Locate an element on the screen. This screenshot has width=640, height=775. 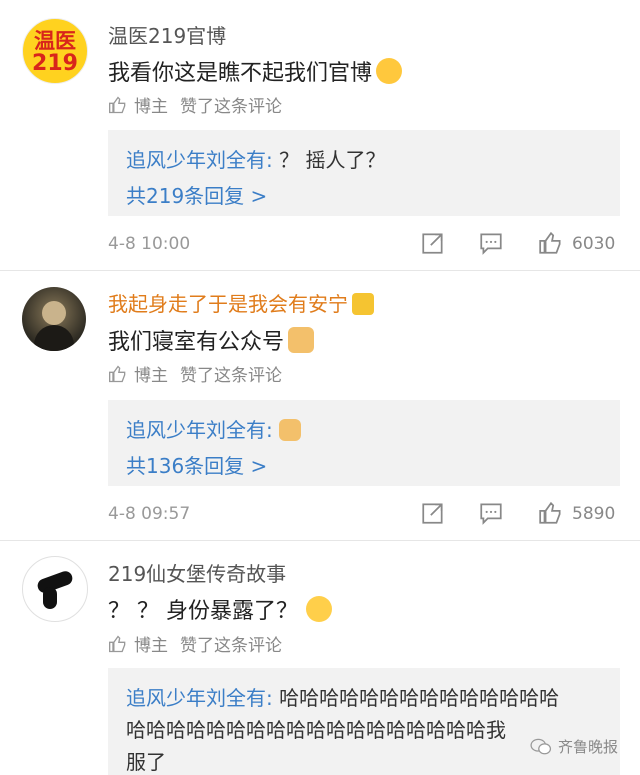
like-count: 5890 is located at coordinates (594, 514).